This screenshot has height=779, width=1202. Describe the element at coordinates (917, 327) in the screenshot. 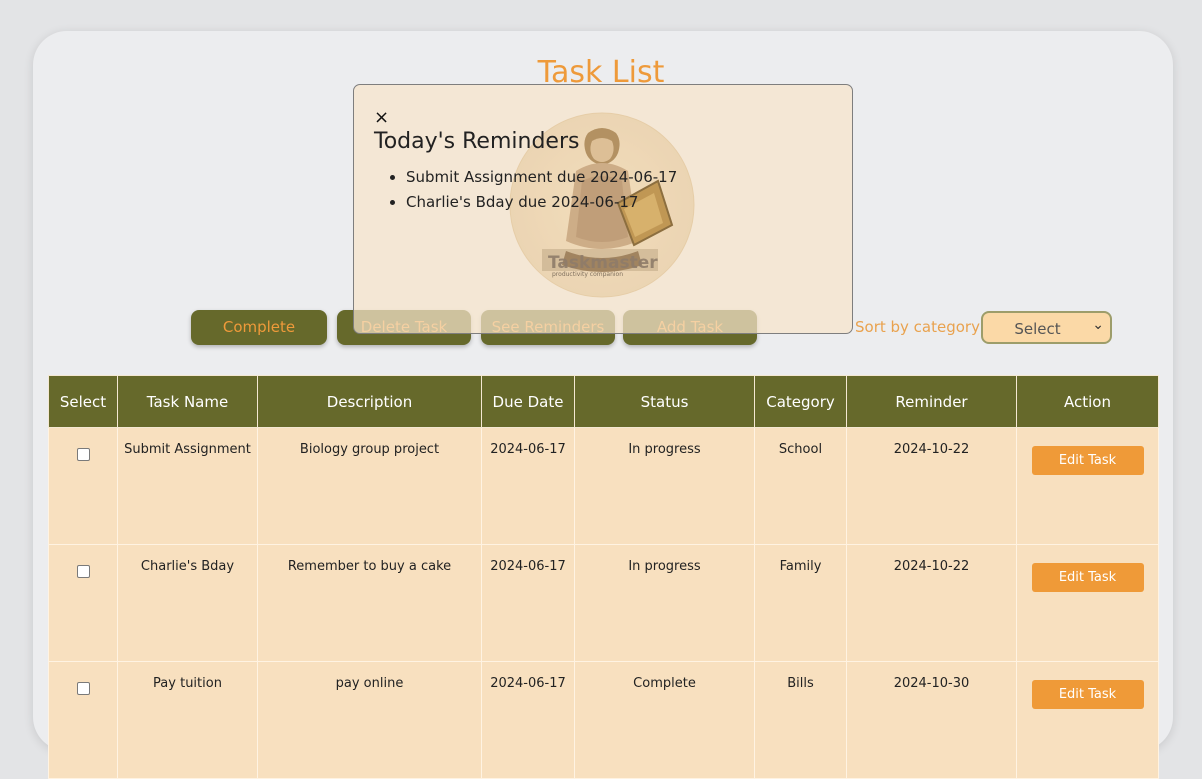

I see `sort-label: Sort by category` at that location.